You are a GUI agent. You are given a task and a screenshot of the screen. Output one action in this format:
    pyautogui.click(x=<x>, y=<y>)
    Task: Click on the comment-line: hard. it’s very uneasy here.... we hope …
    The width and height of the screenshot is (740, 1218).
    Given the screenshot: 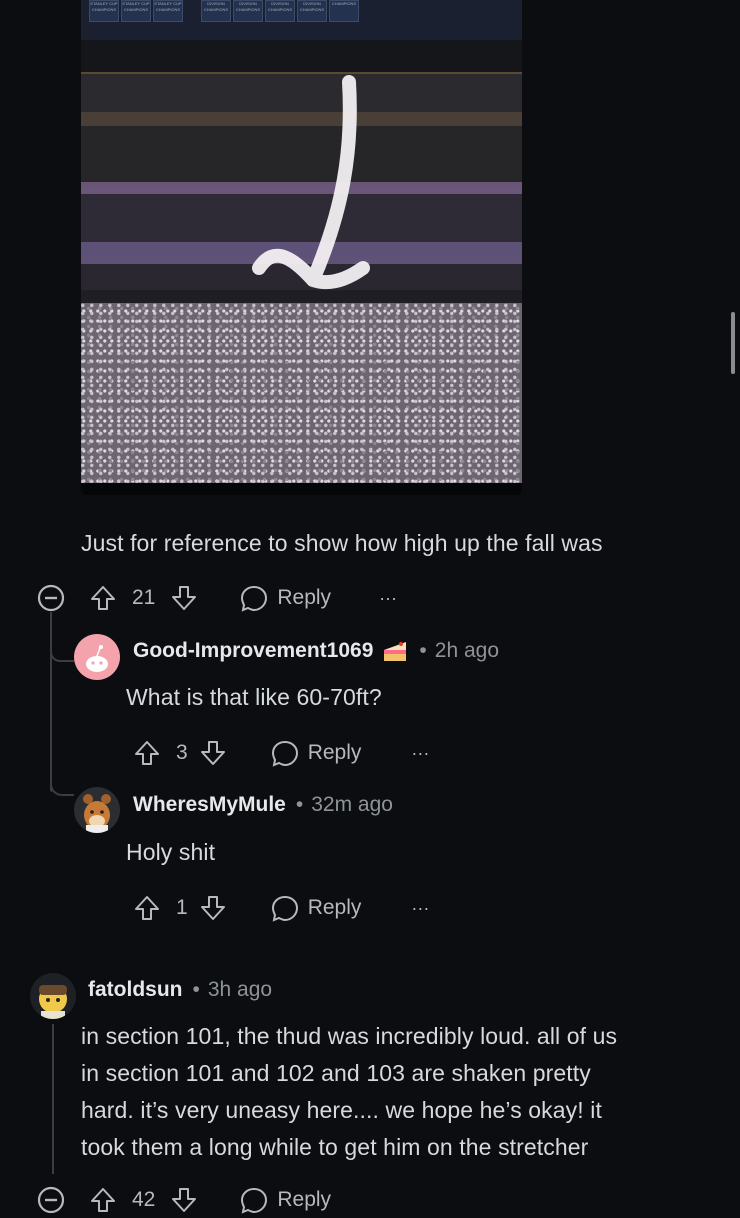 What is the action you would take?
    pyautogui.click(x=341, y=1110)
    